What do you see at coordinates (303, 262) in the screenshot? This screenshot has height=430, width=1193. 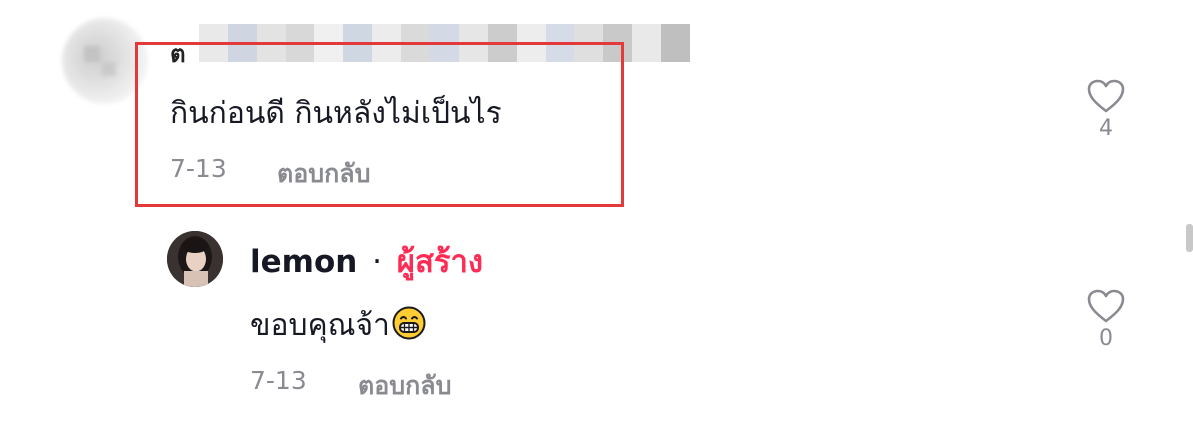 I see `username-link: lemon` at bounding box center [303, 262].